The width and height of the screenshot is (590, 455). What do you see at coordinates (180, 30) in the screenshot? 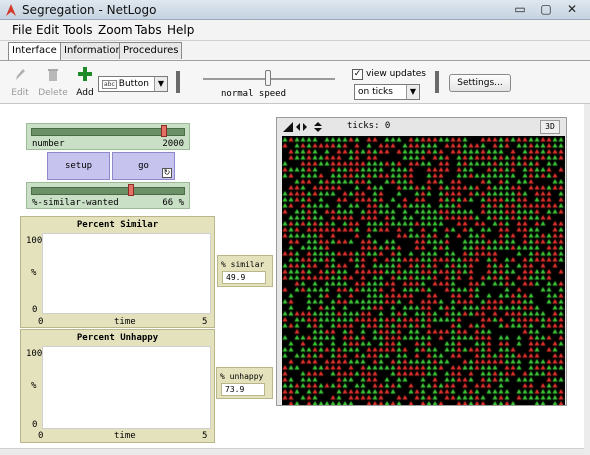
I see `menu-help: Help` at bounding box center [180, 30].